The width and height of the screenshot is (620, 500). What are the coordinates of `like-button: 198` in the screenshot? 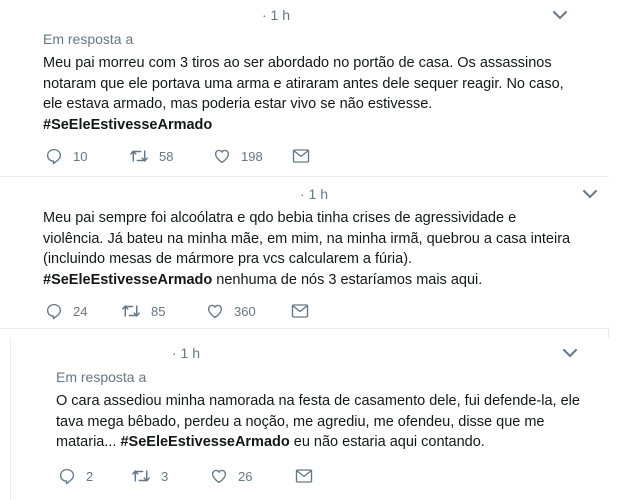 It's located at (238, 156).